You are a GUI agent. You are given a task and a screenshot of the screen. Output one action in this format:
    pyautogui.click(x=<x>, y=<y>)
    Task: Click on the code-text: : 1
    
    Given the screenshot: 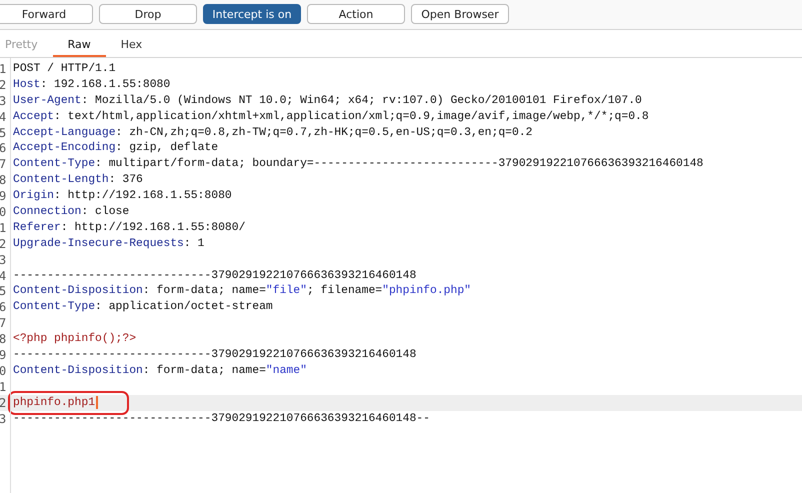 What is the action you would take?
    pyautogui.click(x=194, y=244)
    